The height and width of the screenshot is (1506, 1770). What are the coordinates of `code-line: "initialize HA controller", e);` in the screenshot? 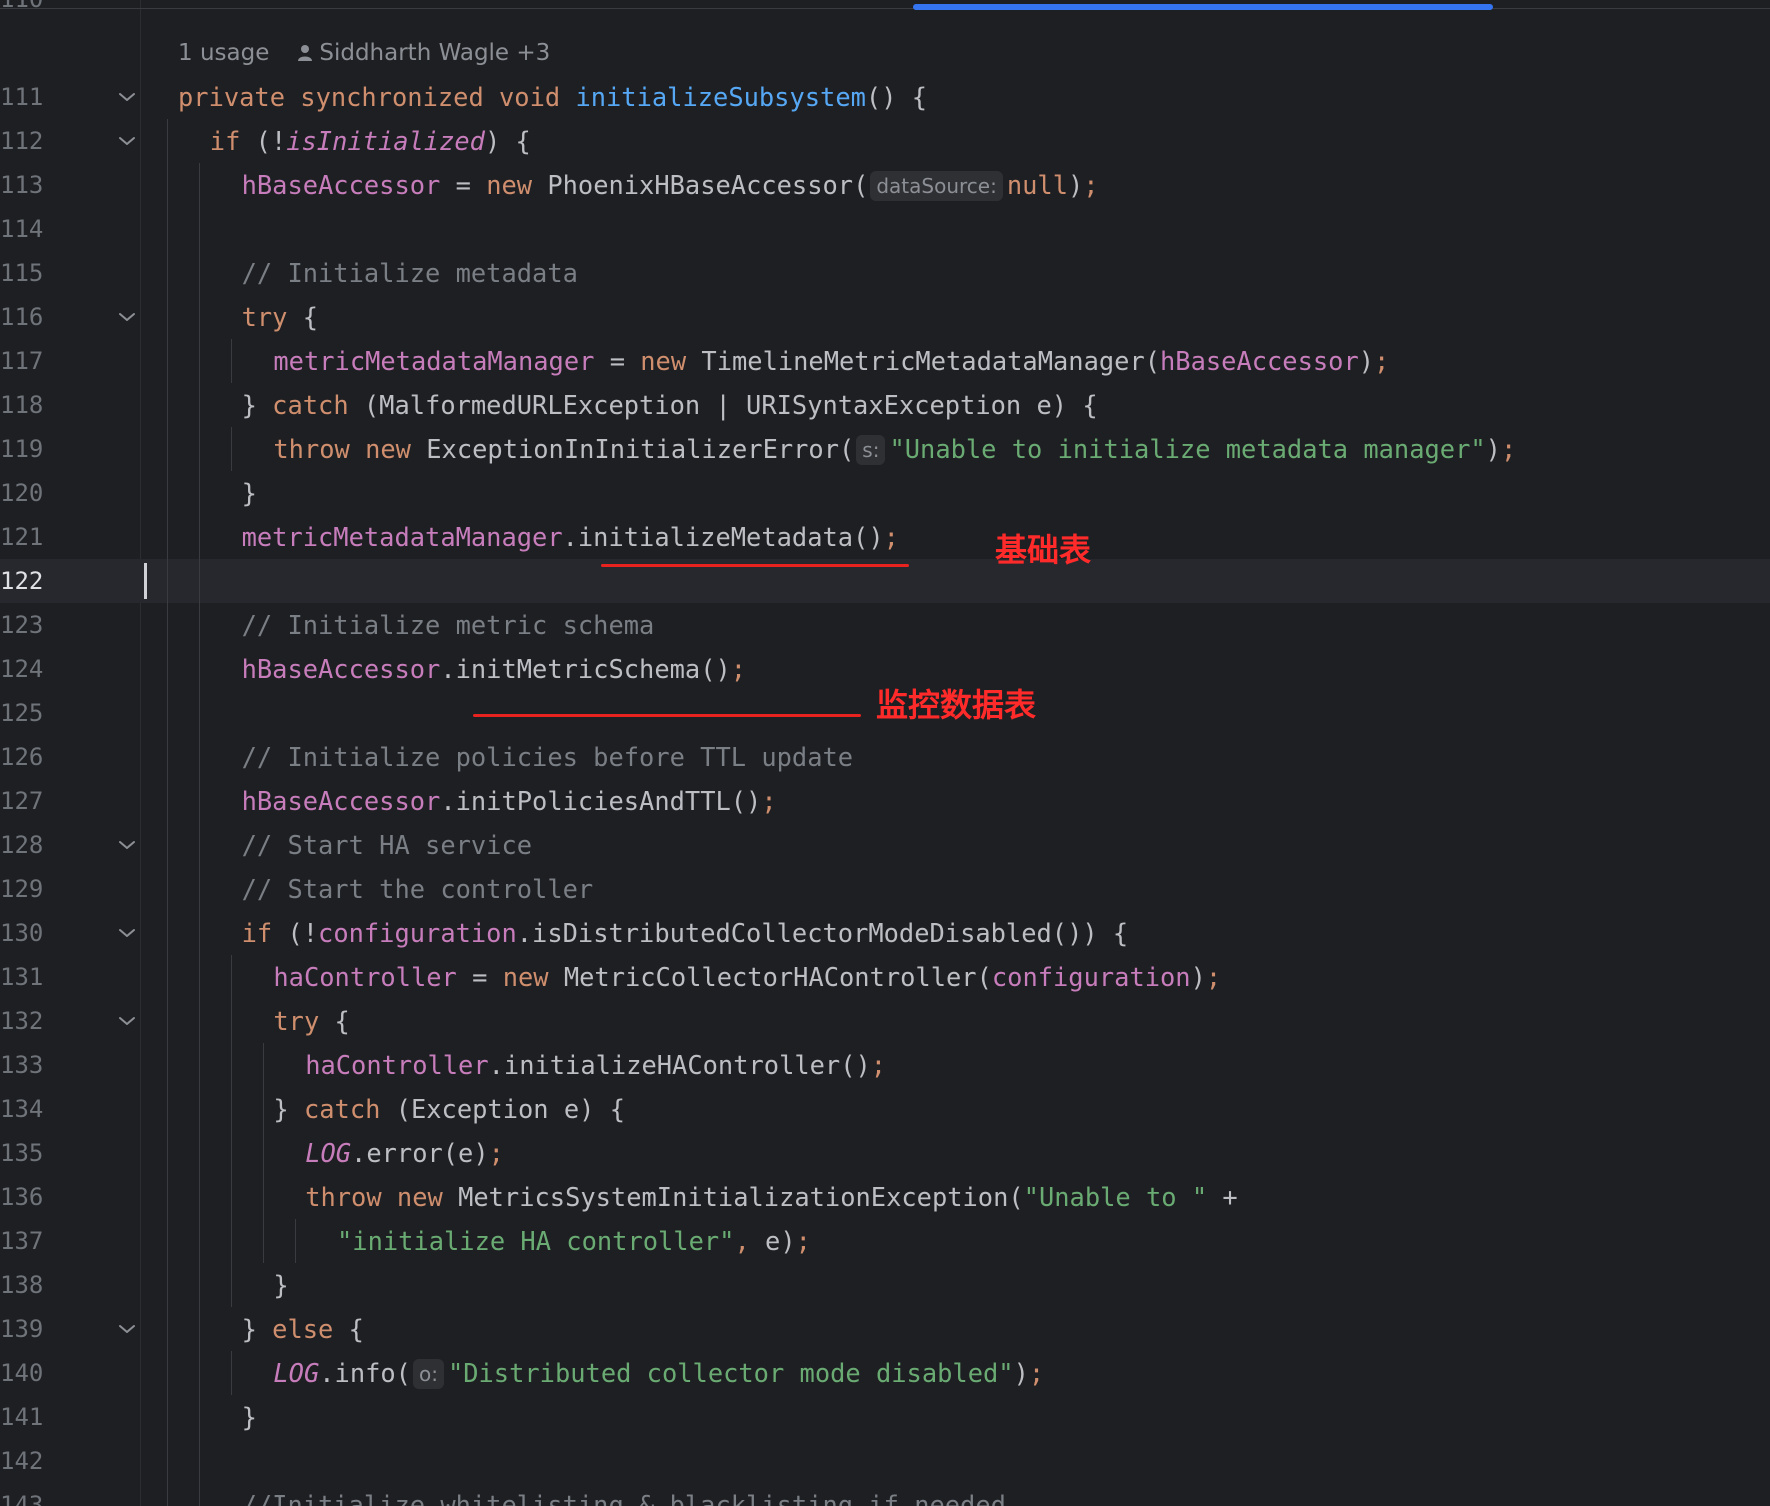 It's located at (574, 1241).